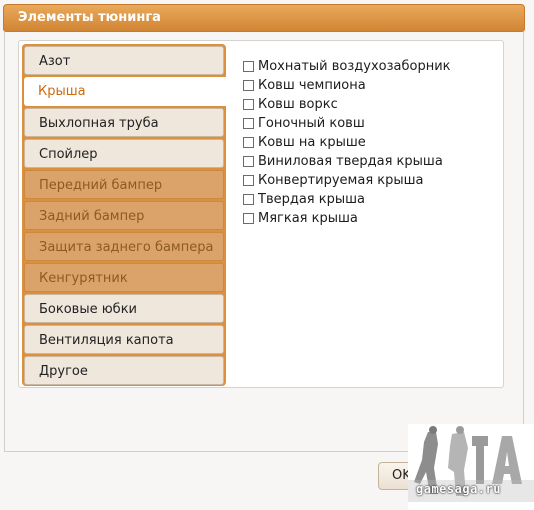 This screenshot has height=510, width=534. I want to click on option-label: Мохнатый воздухозаборник, so click(354, 66).